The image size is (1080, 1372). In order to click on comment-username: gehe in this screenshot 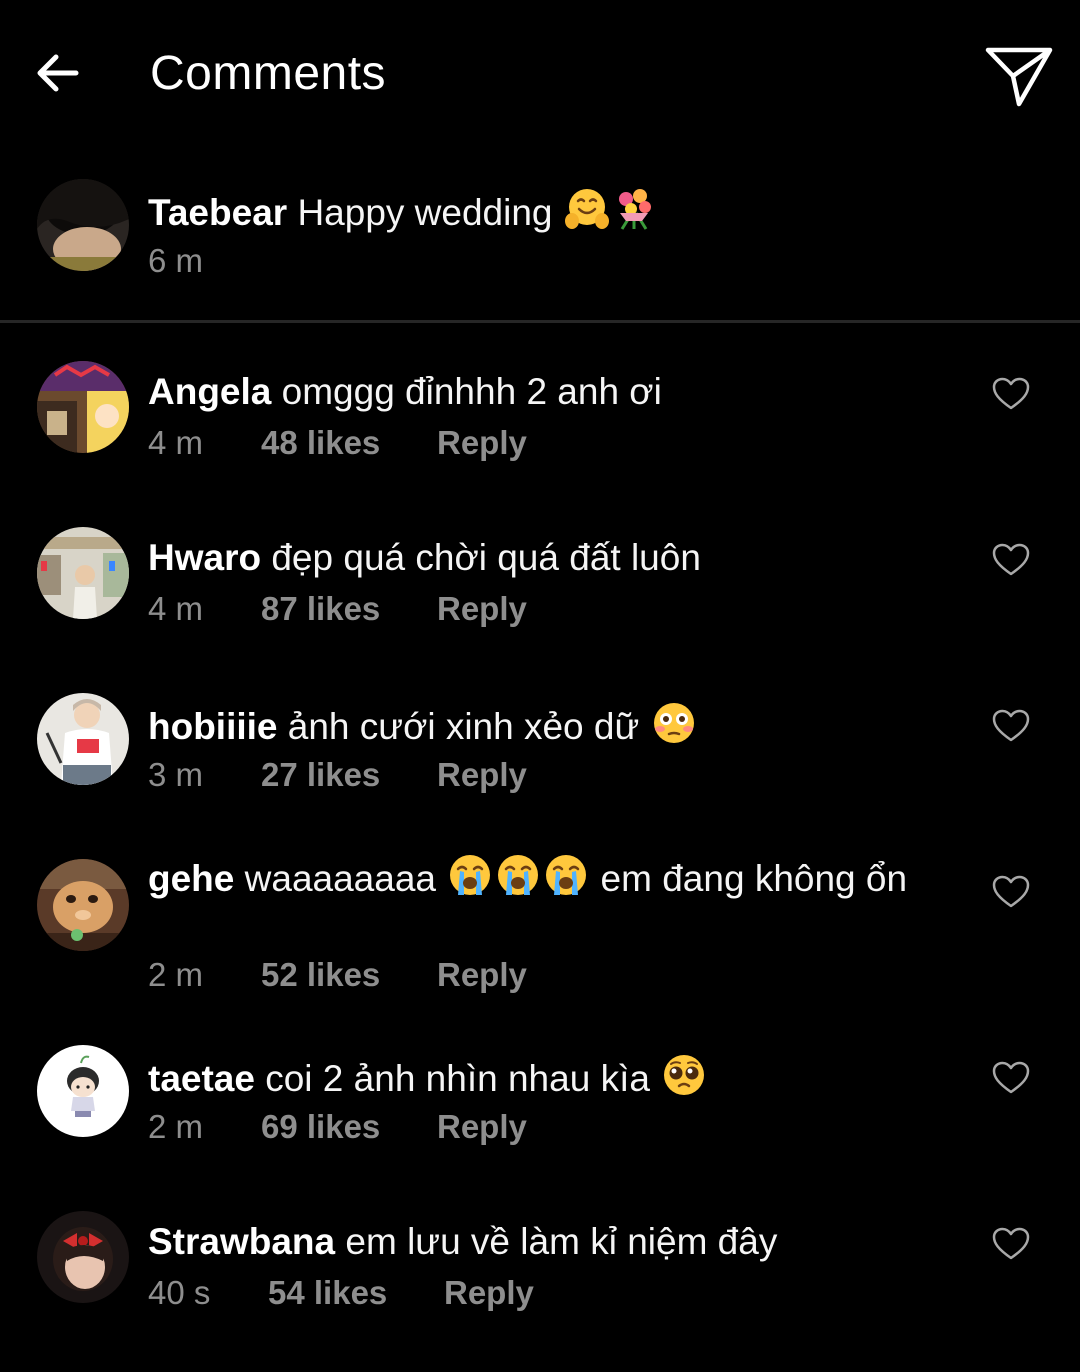, I will do `click(191, 878)`.